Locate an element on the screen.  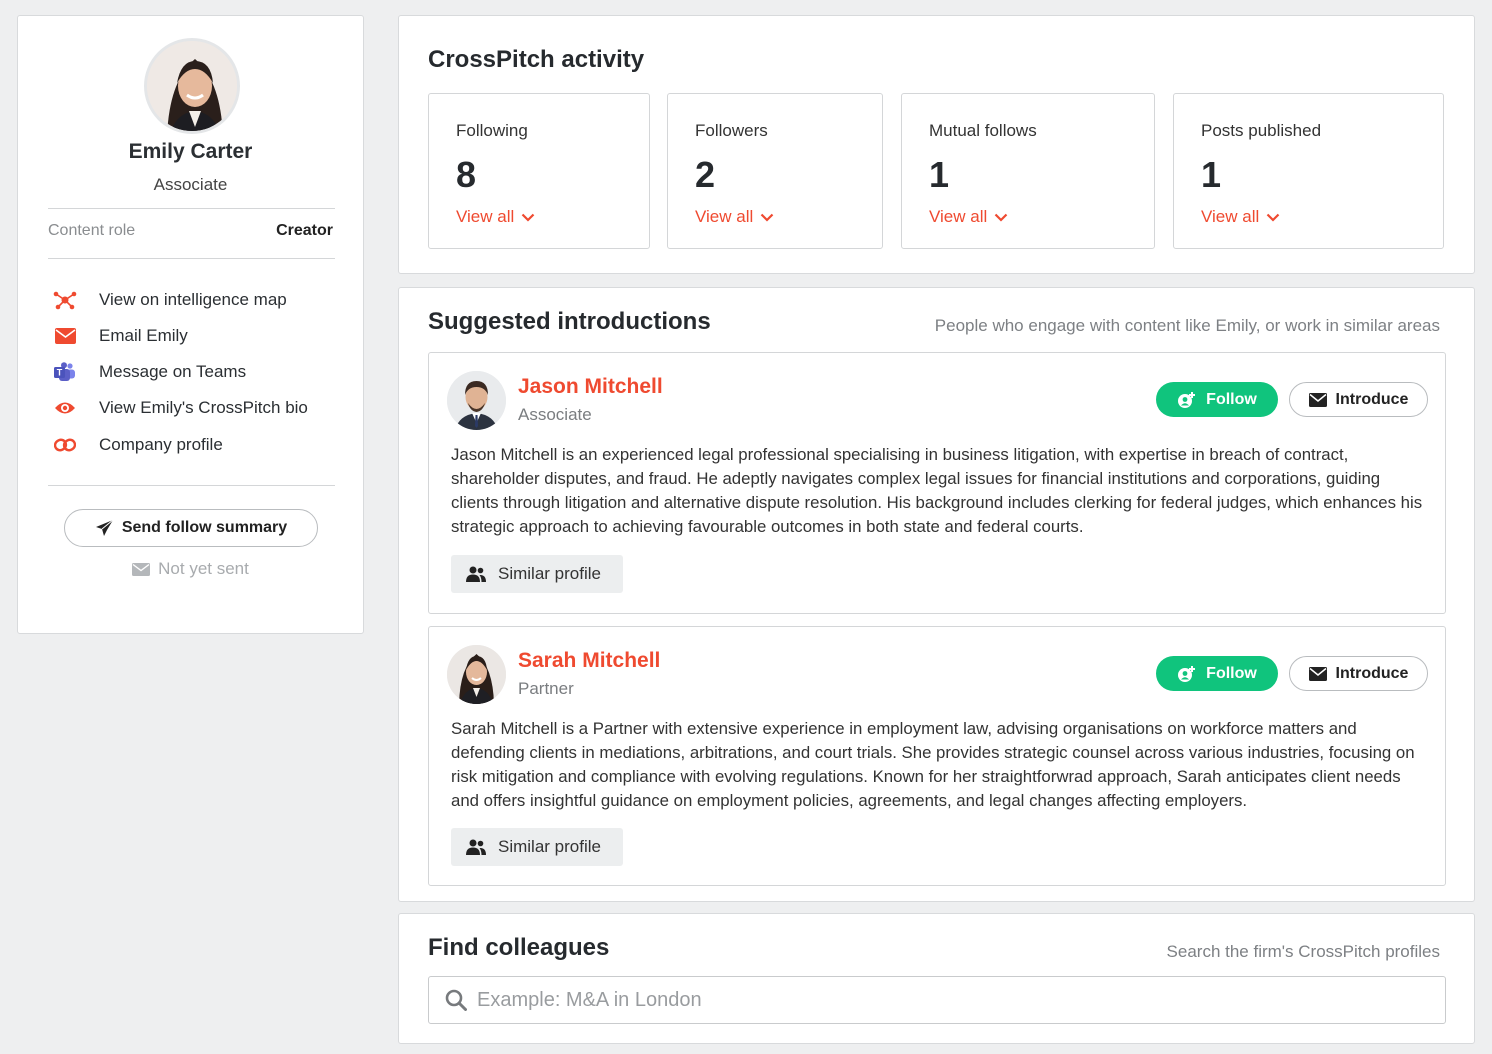
link-label: View on intelligence map is located at coordinates (193, 299).